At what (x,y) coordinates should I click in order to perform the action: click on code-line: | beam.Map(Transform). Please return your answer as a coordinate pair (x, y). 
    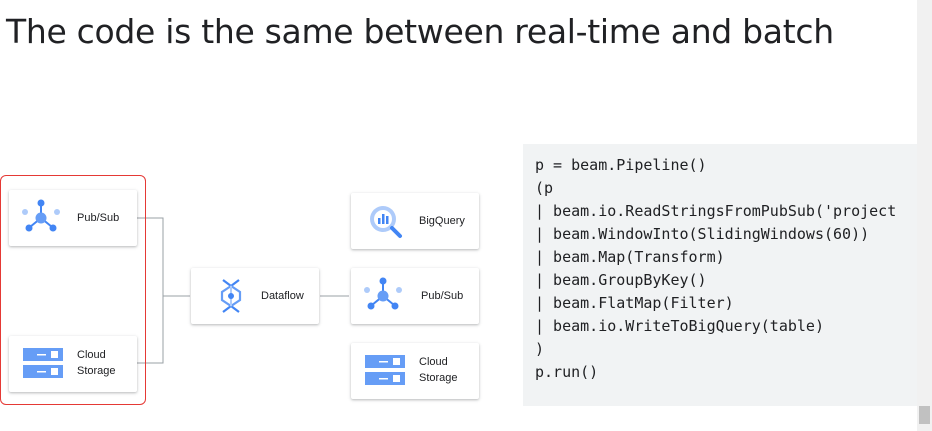
    Looking at the image, I should click on (630, 257).